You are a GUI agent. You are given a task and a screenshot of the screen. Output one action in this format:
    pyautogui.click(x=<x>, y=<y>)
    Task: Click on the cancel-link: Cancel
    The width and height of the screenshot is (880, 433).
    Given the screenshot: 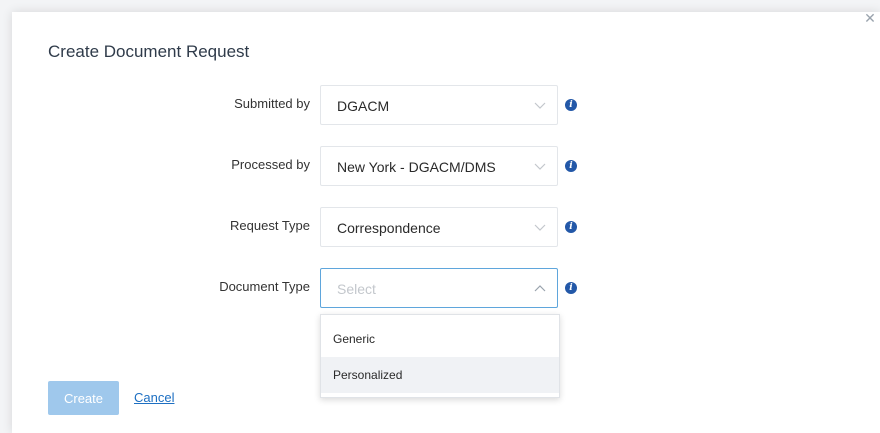 What is the action you would take?
    pyautogui.click(x=154, y=397)
    